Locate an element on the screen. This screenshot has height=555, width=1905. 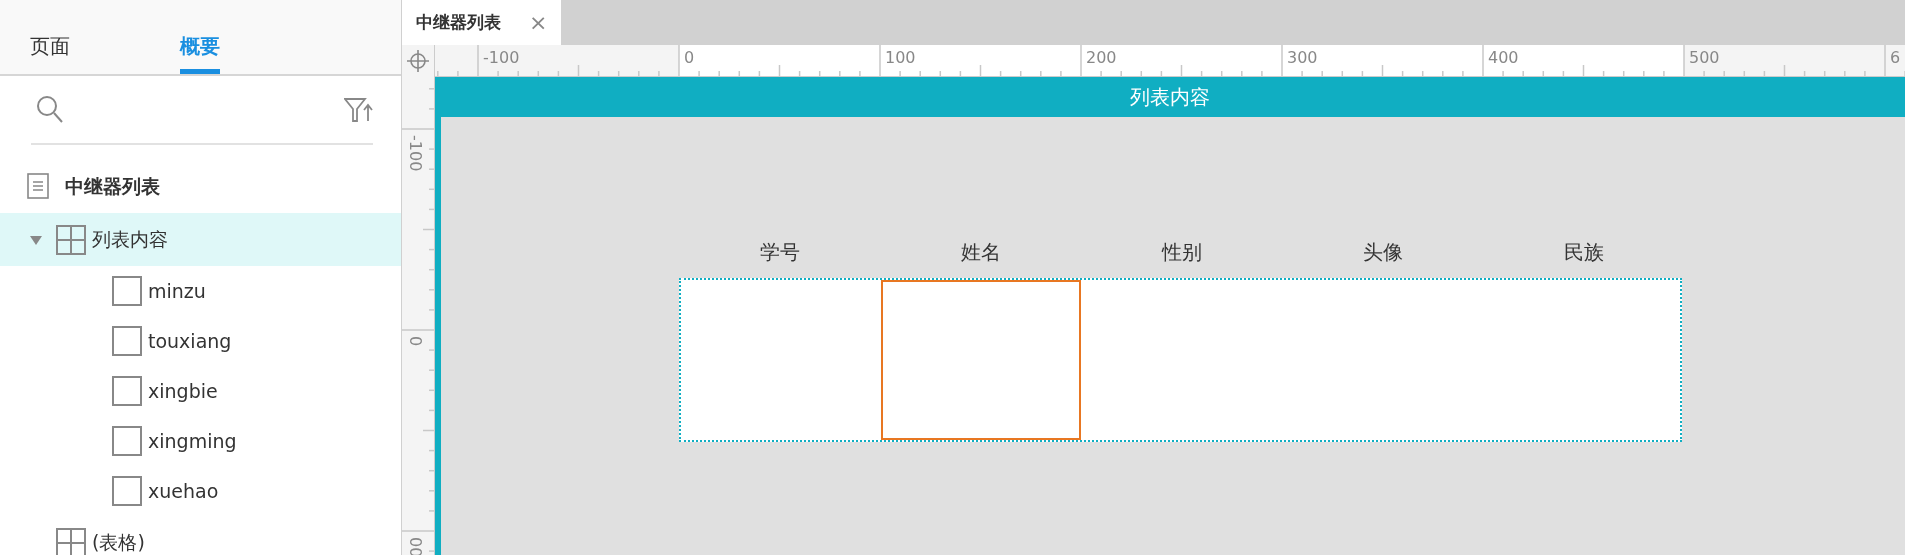
document-tab: 中继器列表 × is located at coordinates (482, 22).